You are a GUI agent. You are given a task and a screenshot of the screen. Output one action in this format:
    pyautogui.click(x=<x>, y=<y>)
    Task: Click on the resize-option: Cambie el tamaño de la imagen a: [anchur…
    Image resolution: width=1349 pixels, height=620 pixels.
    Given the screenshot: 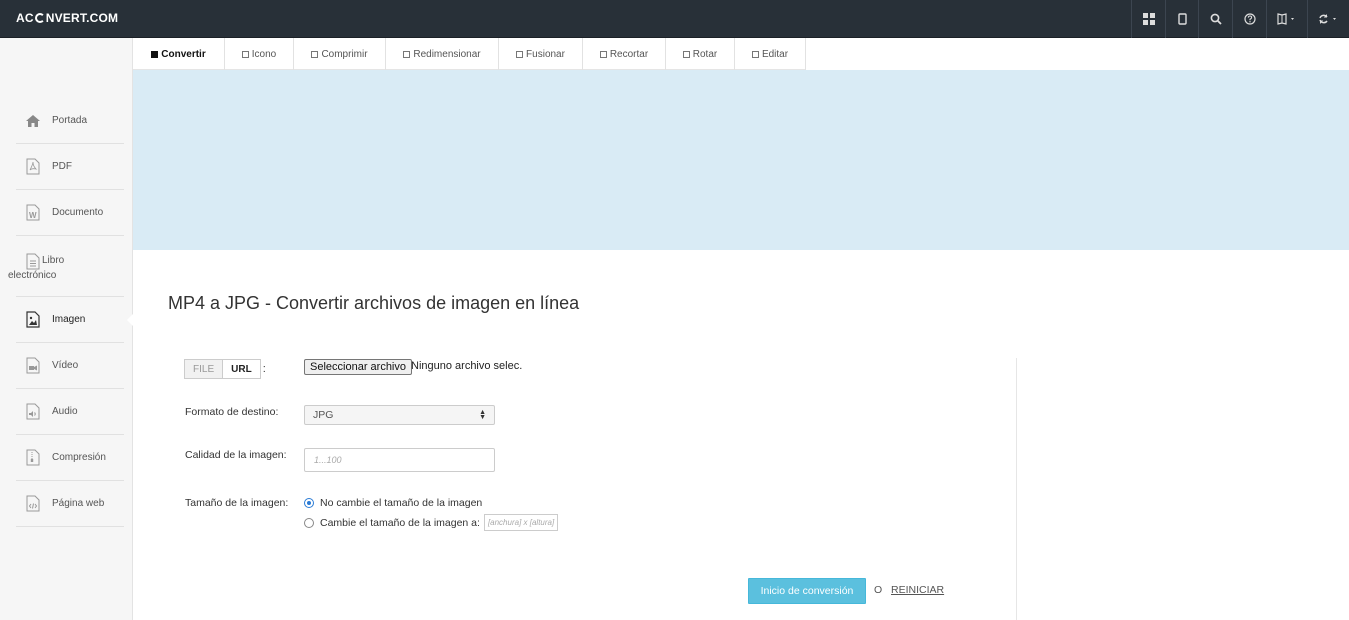 What is the action you would take?
    pyautogui.click(x=431, y=522)
    